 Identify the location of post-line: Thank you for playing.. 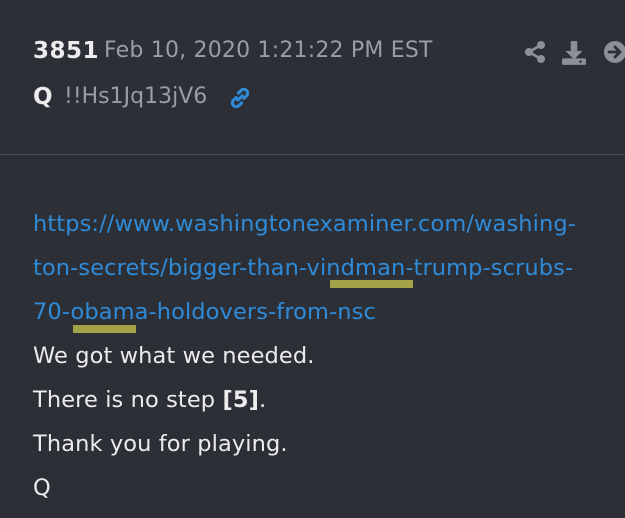
(160, 444).